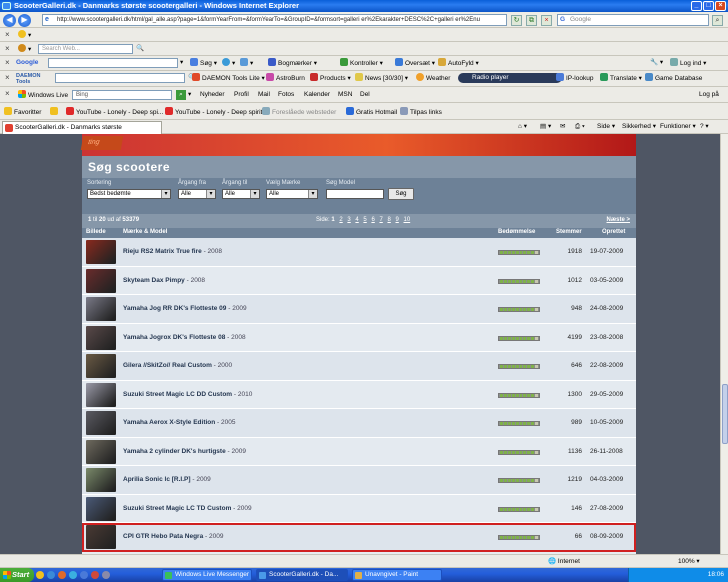 This screenshot has width=728, height=582. I want to click on check-button: Kontroller ▾, so click(361, 63).